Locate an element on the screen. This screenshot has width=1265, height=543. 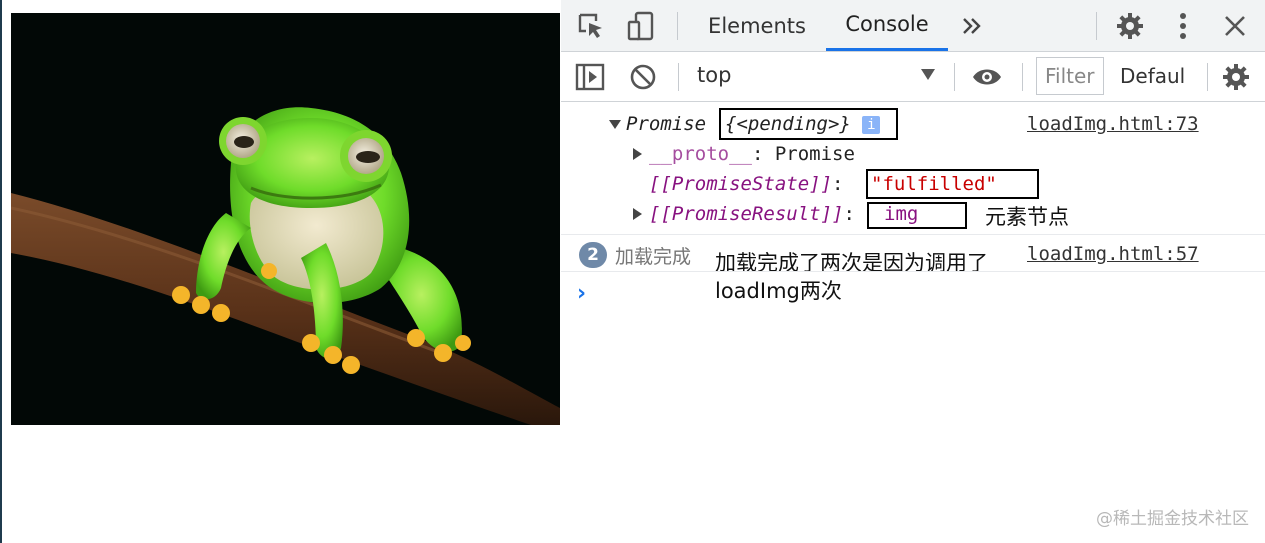
annotation-element-node: 元素节点 is located at coordinates (1027, 217).